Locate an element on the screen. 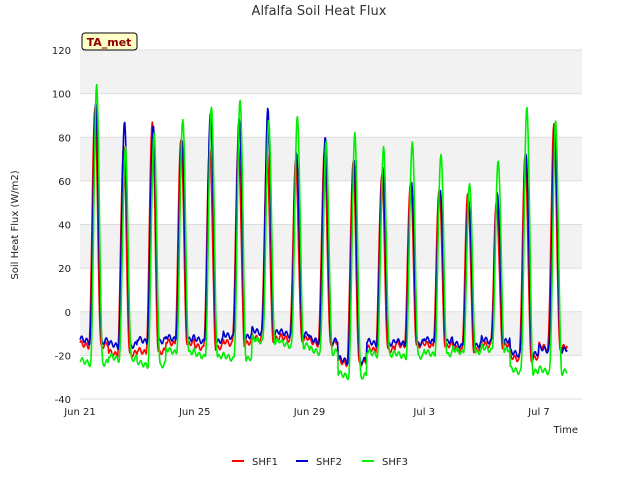 The height and width of the screenshot is (480, 640). y-tick-label: 40 is located at coordinates (64, 226).